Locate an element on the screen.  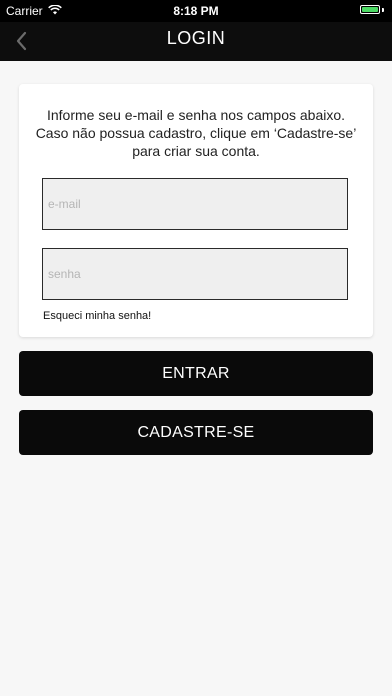
status-bar: Carrier 8:18 PM is located at coordinates (196, 11).